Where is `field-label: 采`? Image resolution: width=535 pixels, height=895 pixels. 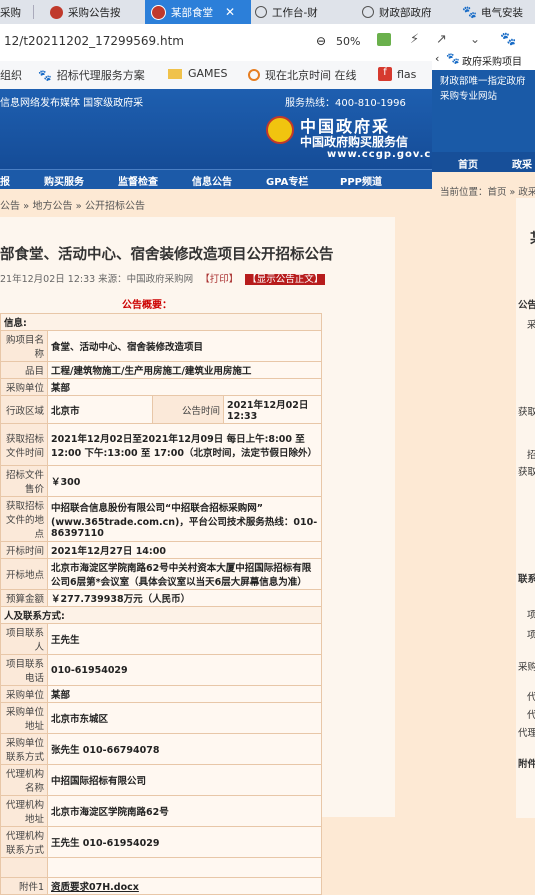 field-label: 采 is located at coordinates (531, 325).